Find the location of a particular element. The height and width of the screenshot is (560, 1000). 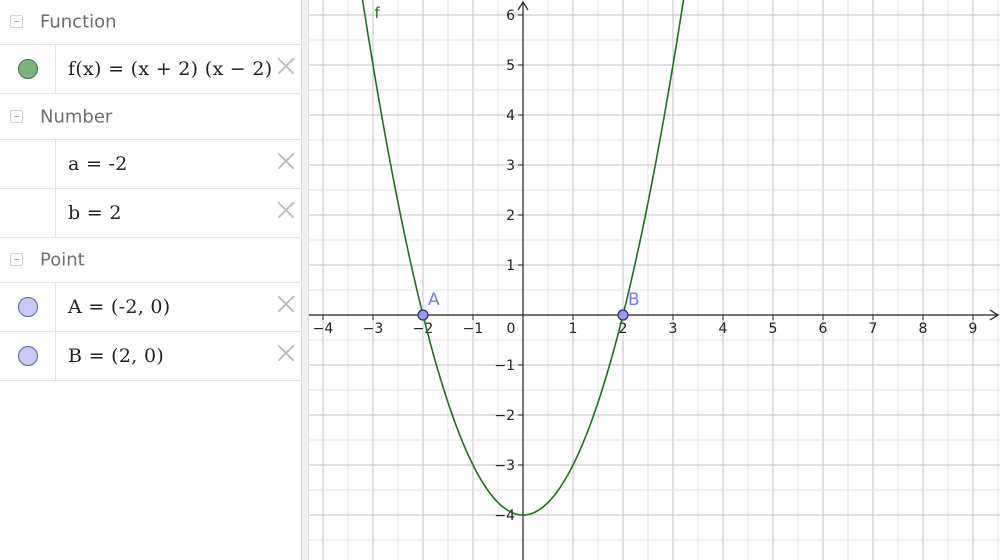

x-tick-label: 1 is located at coordinates (573, 329).